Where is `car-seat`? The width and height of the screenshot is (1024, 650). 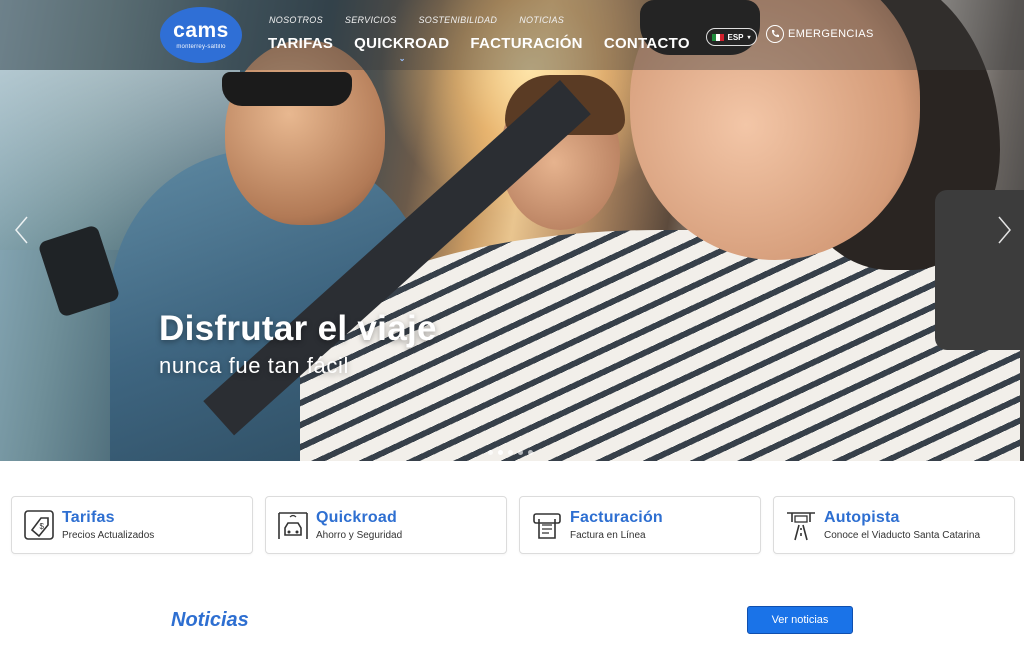 car-seat is located at coordinates (979, 270).